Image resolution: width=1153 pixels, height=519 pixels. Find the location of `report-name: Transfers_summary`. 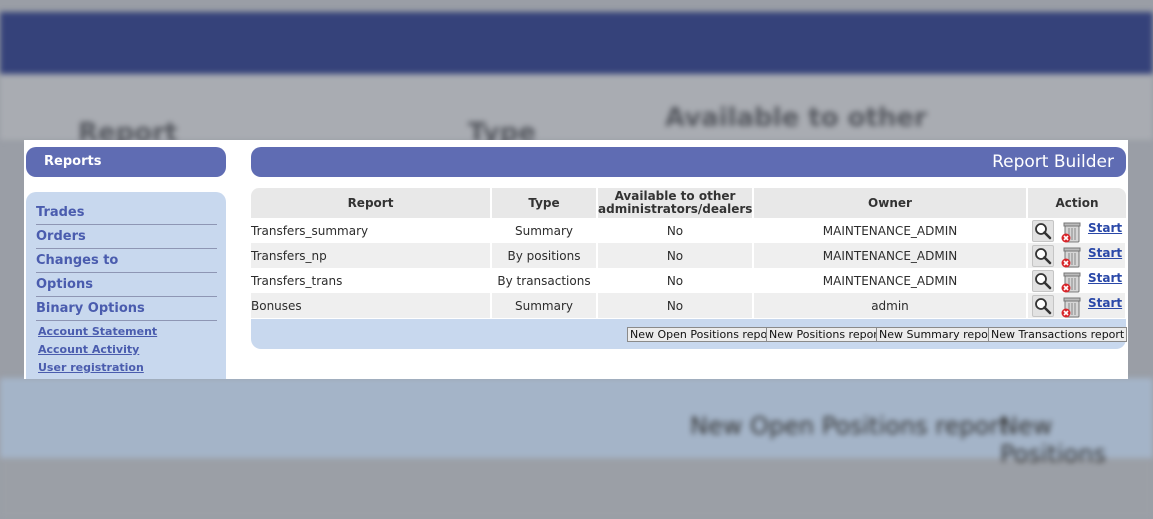

report-name: Transfers_summary is located at coordinates (371, 230).